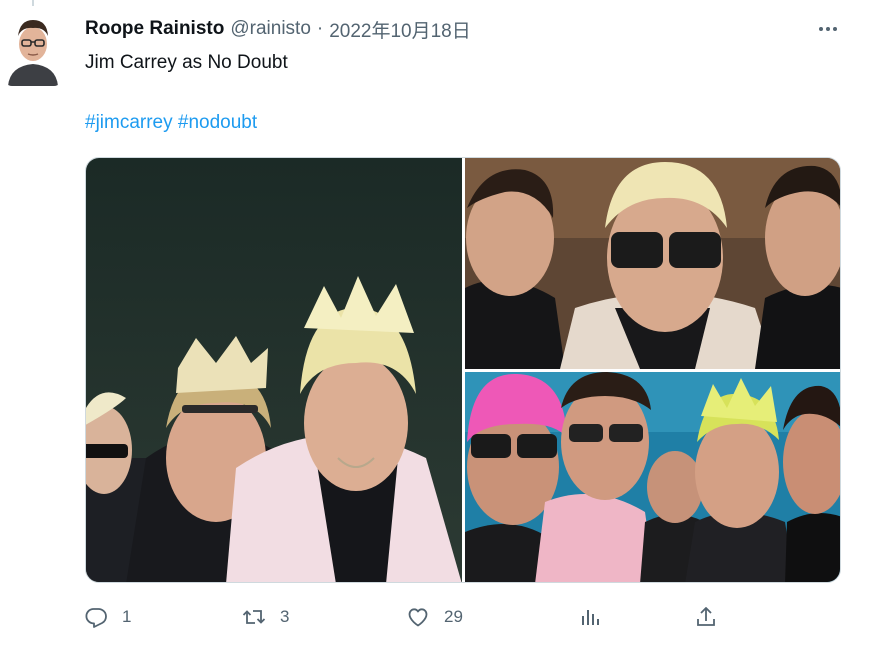 The height and width of the screenshot is (650, 876). What do you see at coordinates (270, 29) in the screenshot?
I see `author-handle: @rainisto` at bounding box center [270, 29].